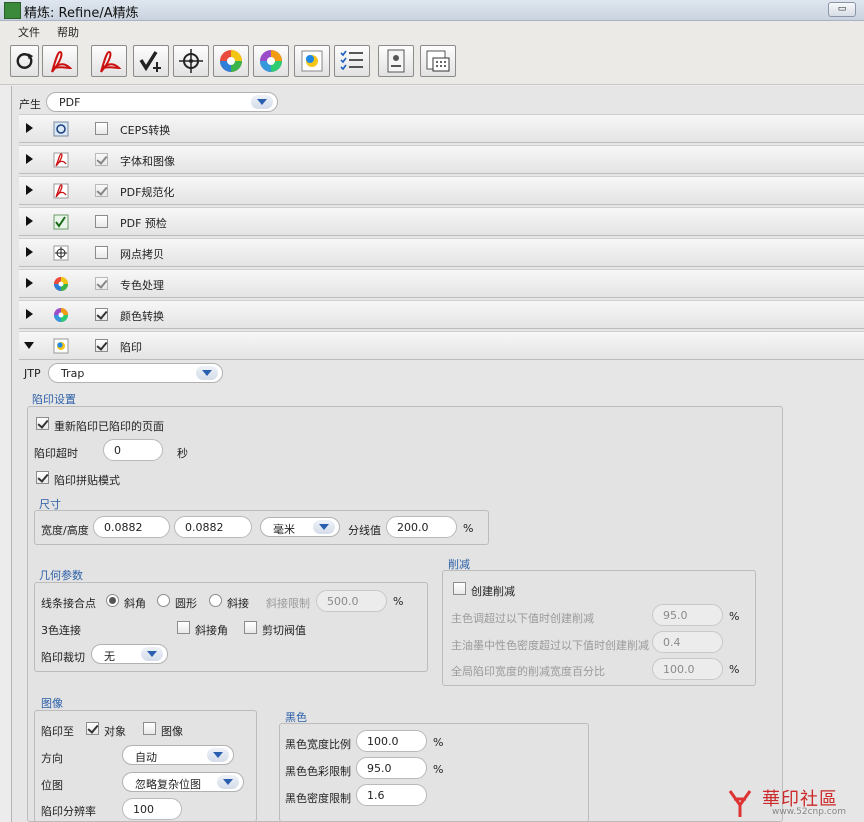 The height and width of the screenshot is (822, 864). Describe the element at coordinates (131, 527) in the screenshot. I see `width-input: 0.0882` at that location.